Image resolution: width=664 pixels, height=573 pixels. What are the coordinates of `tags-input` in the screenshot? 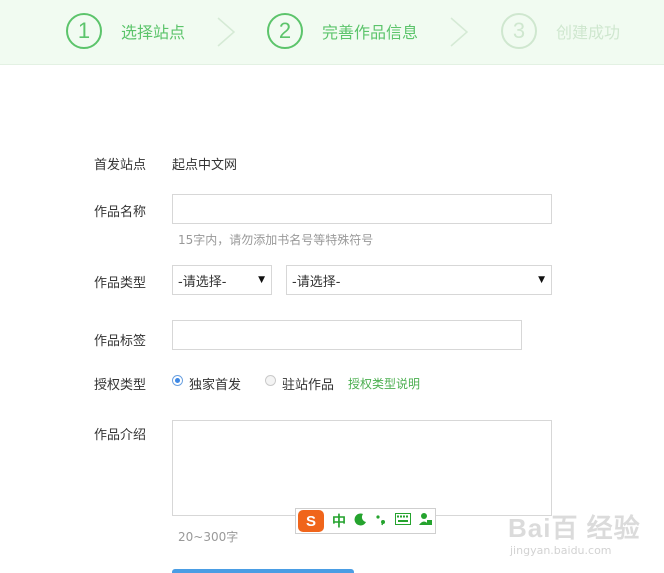 It's located at (347, 335).